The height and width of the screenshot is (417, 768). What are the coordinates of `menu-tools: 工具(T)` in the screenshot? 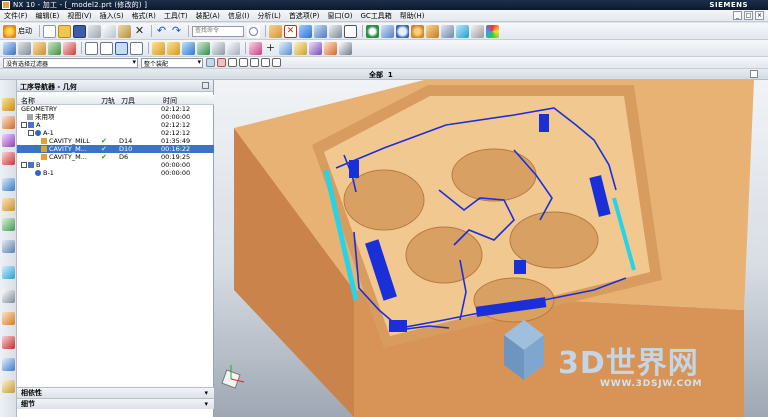 It's located at (176, 16).